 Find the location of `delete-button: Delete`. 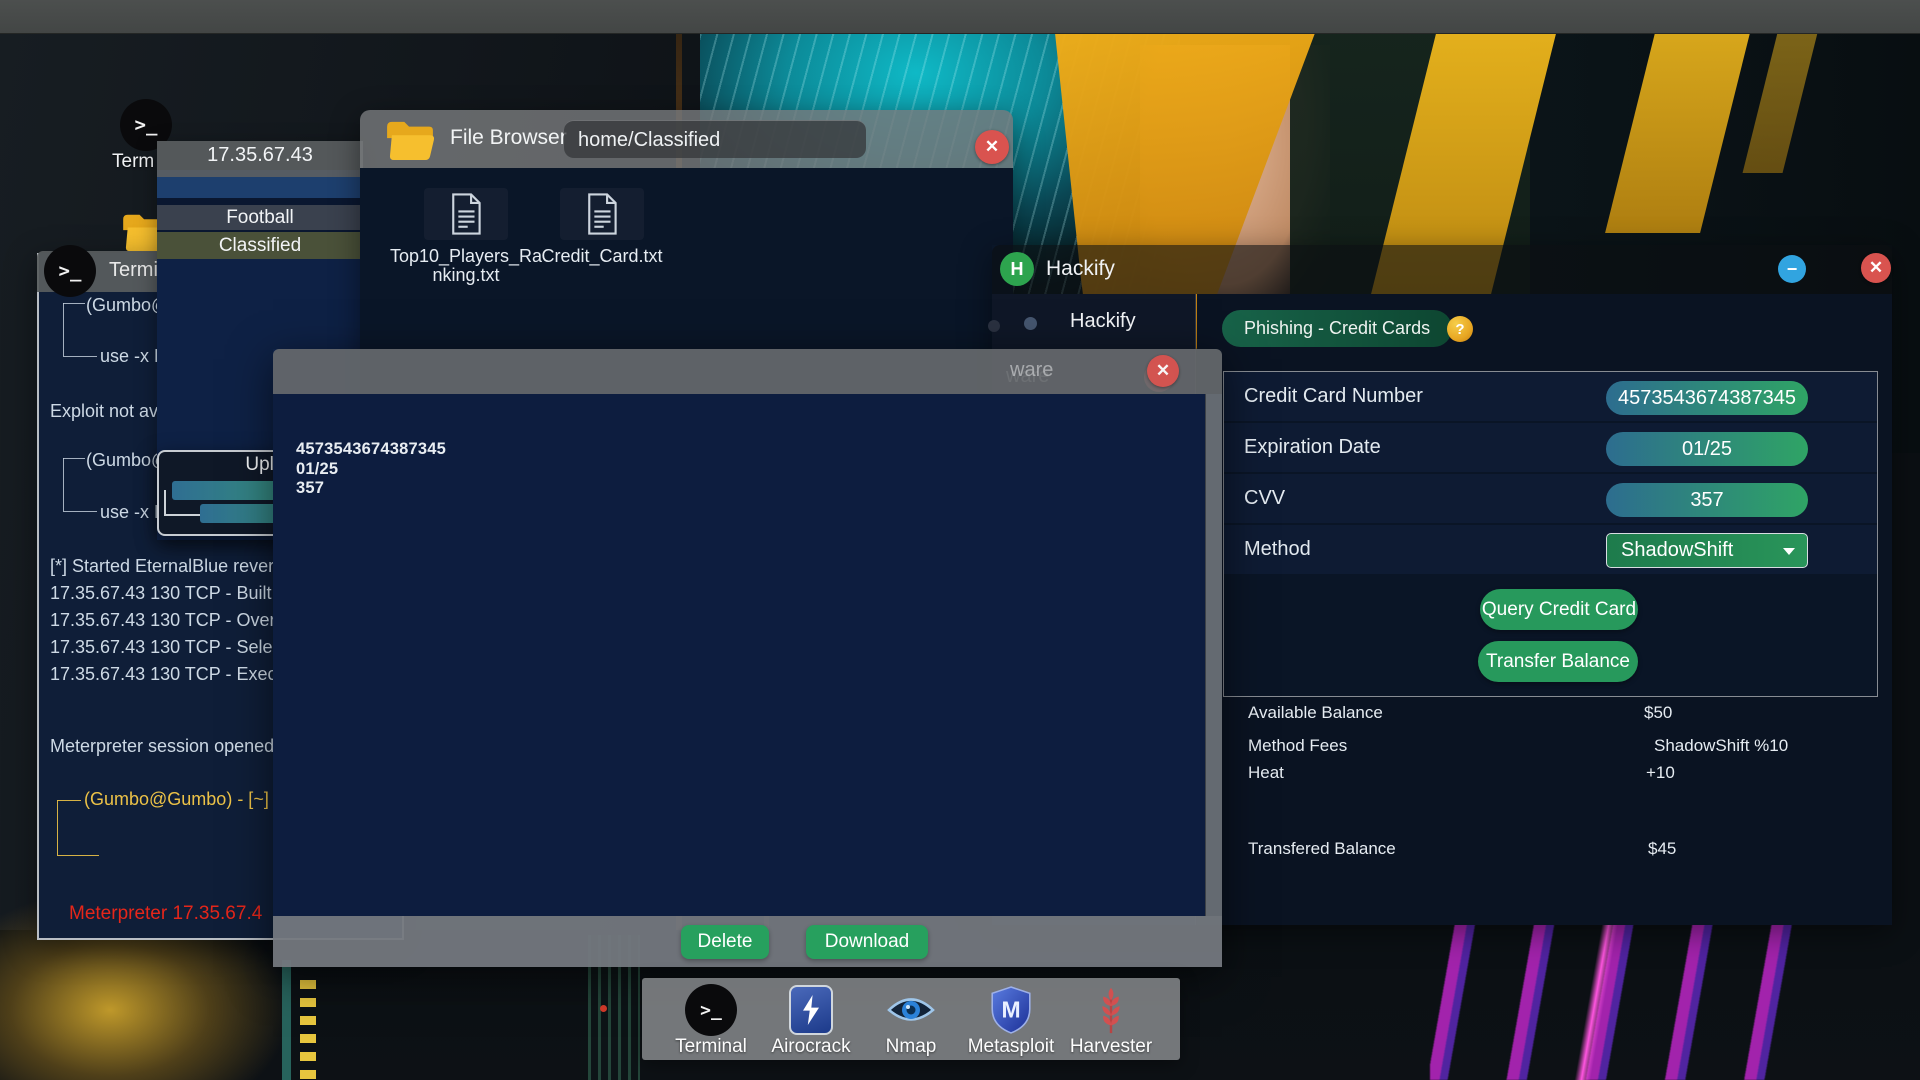

delete-button: Delete is located at coordinates (725, 942).